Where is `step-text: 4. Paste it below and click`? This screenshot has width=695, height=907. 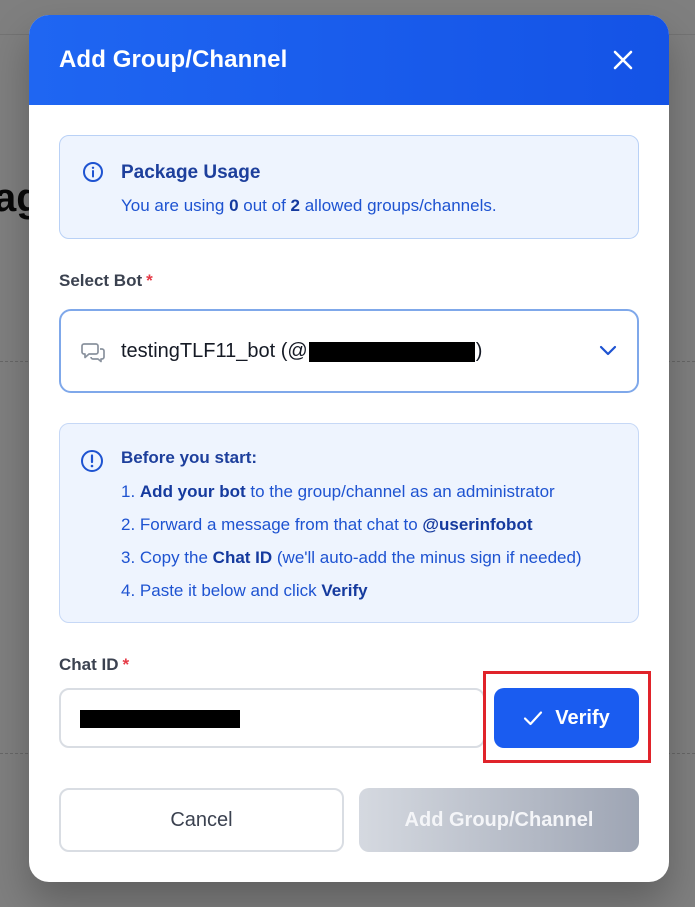
step-text: 4. Paste it below and click is located at coordinates (221, 590).